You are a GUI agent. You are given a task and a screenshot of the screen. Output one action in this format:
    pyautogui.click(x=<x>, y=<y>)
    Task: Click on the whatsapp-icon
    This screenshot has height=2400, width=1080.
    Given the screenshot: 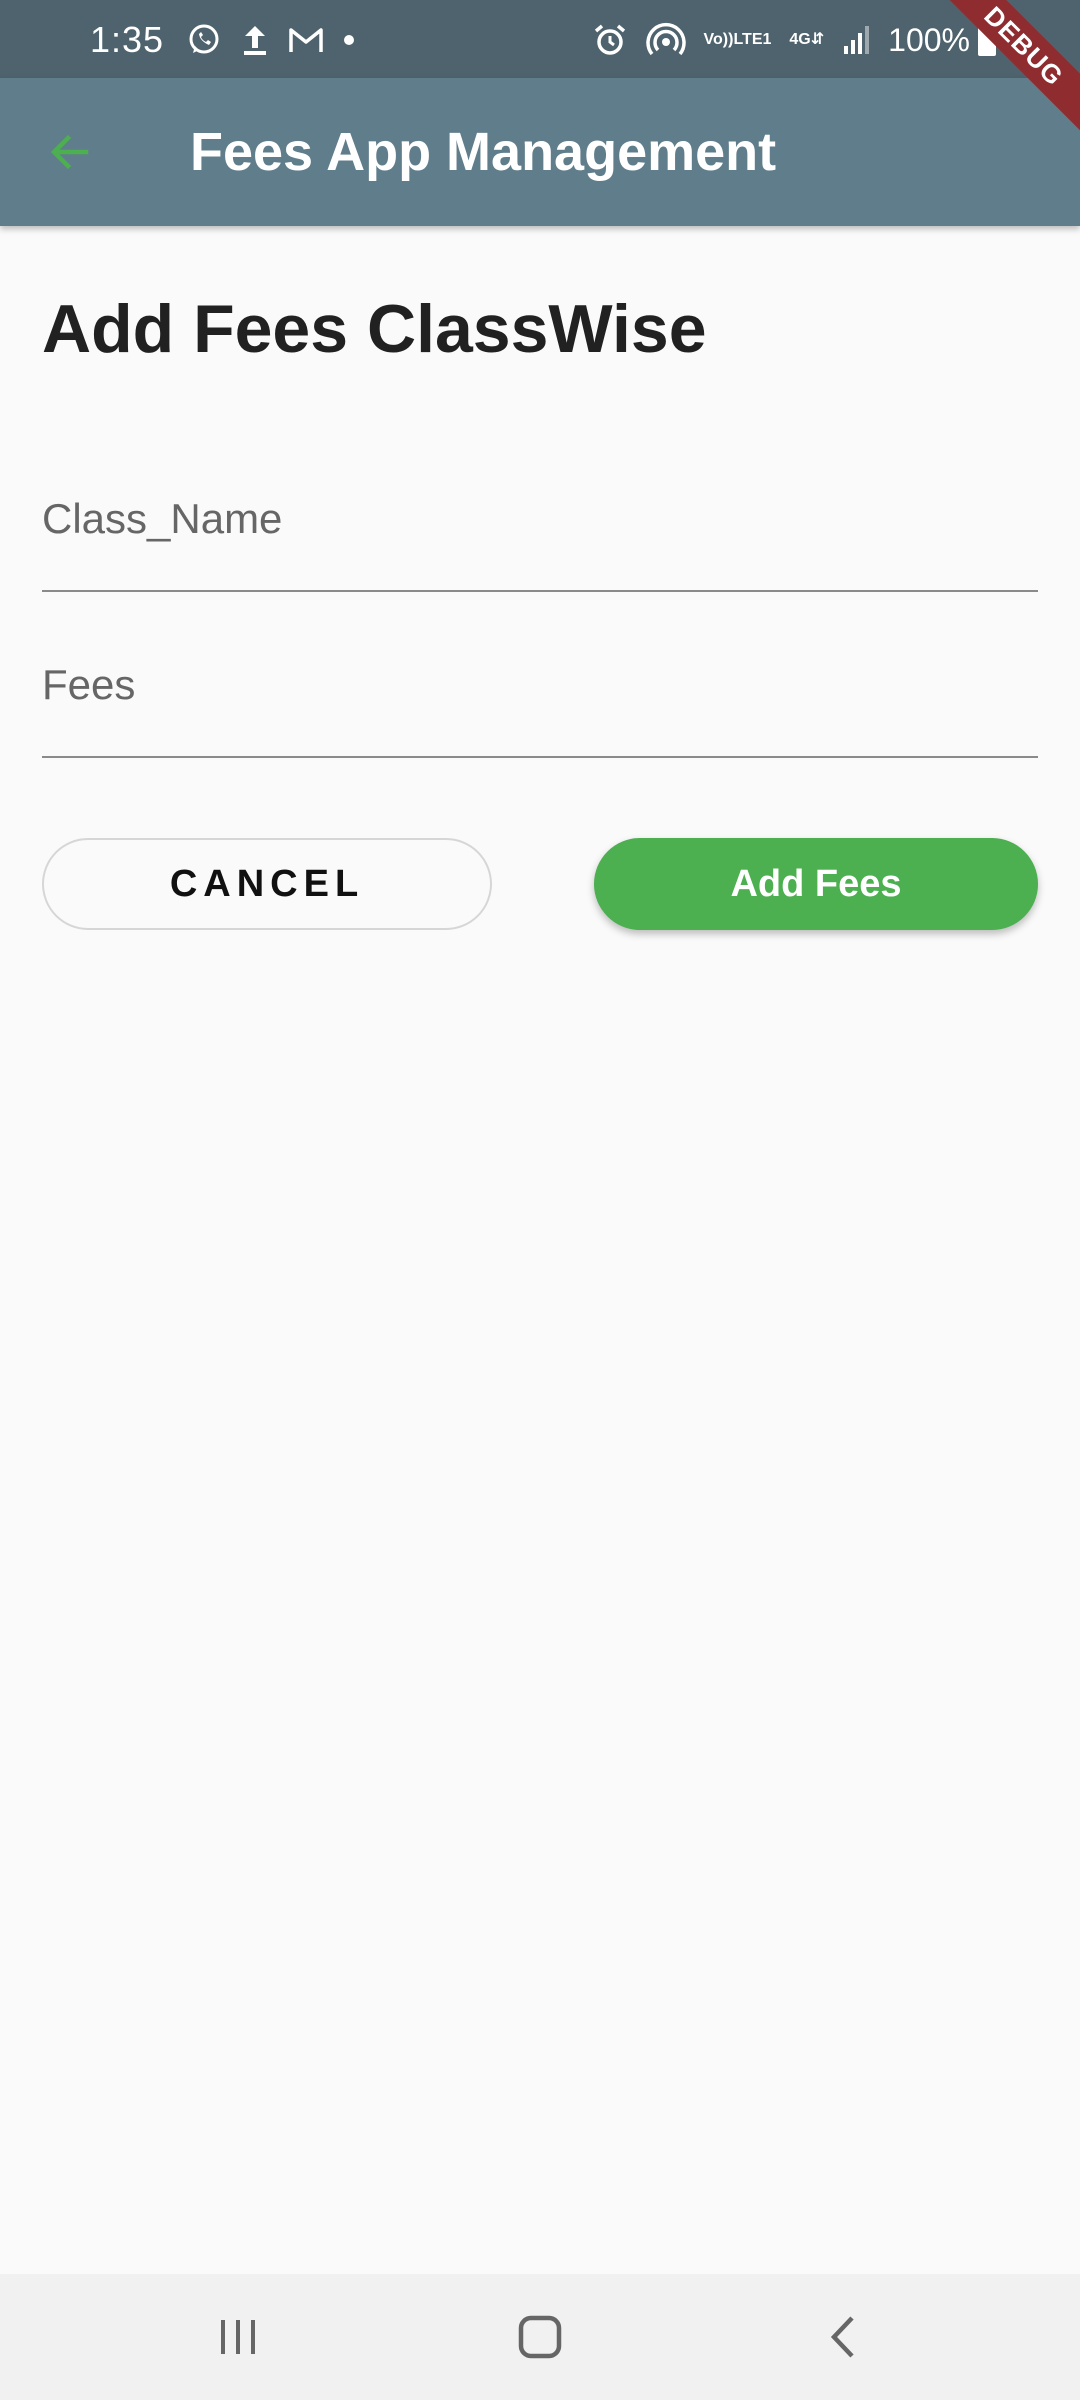 What is the action you would take?
    pyautogui.click(x=204, y=40)
    